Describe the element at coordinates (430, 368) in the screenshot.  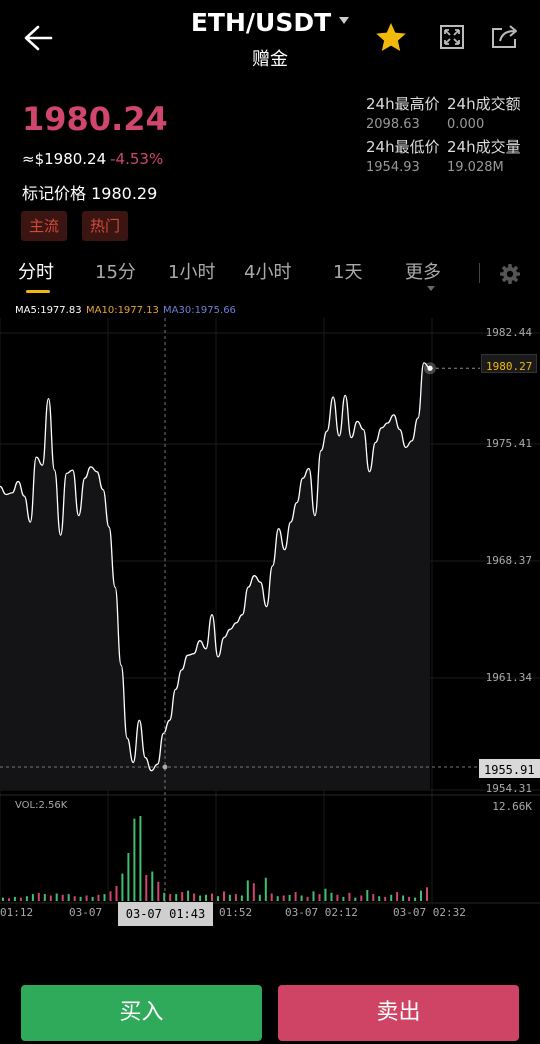
I see `current-price-dot` at that location.